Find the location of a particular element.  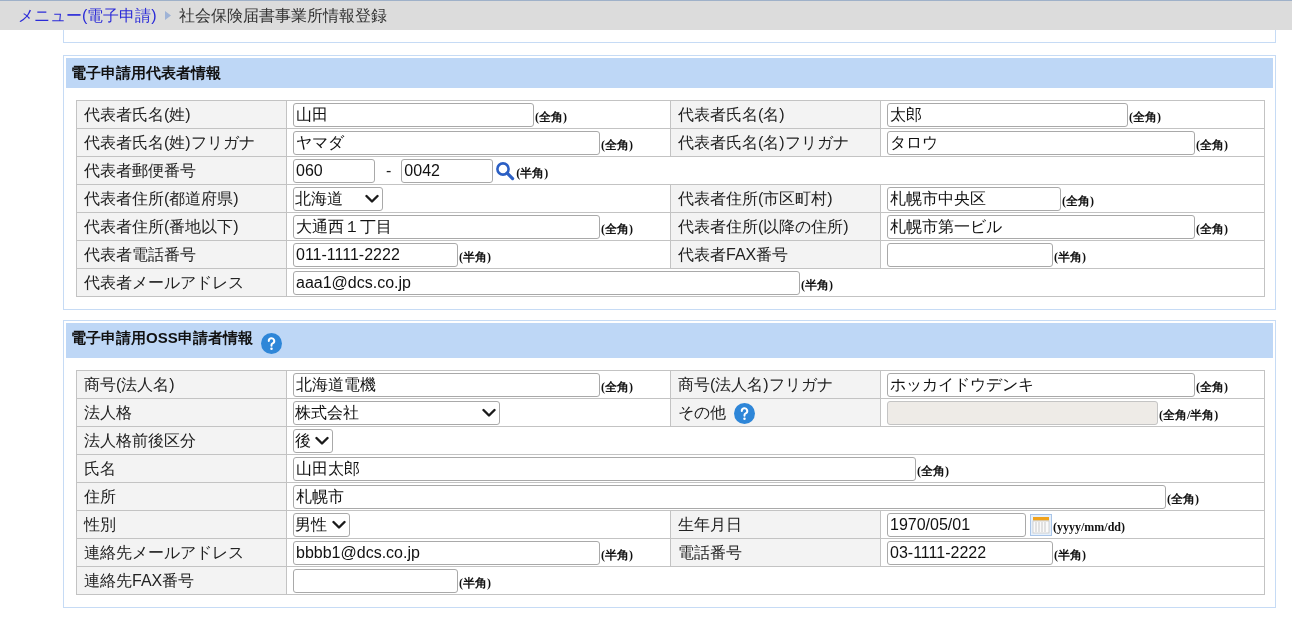

text-input: 札幌市 is located at coordinates (729, 496).